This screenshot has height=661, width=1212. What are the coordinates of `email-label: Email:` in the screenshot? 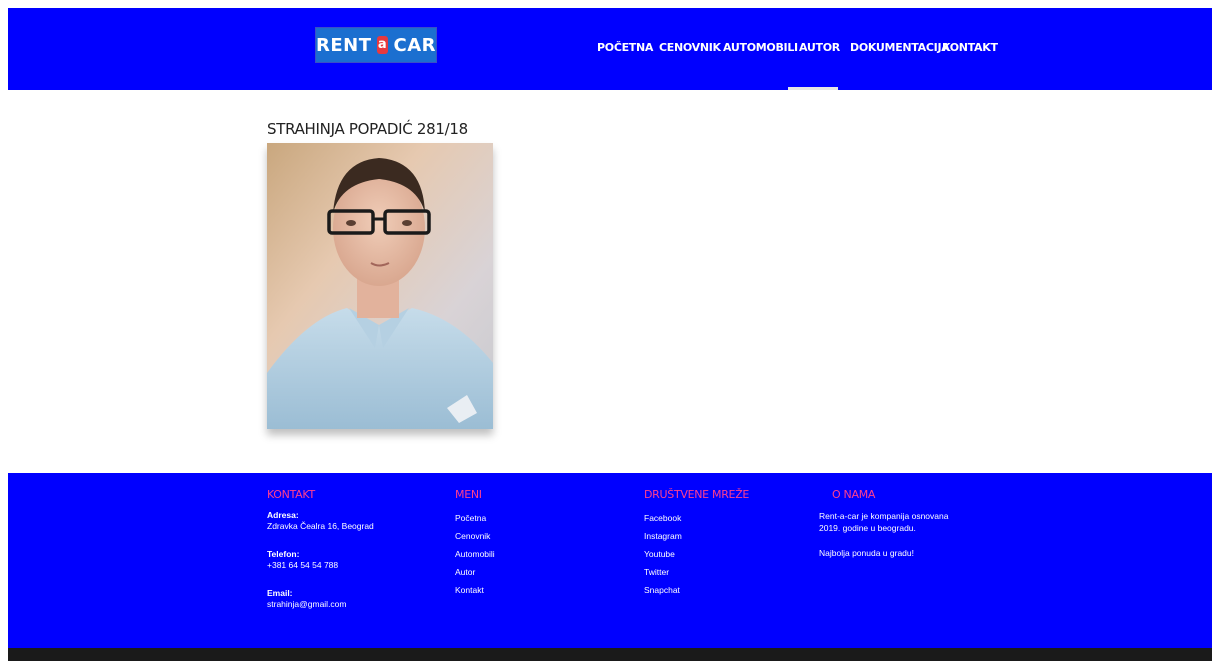 It's located at (280, 593).